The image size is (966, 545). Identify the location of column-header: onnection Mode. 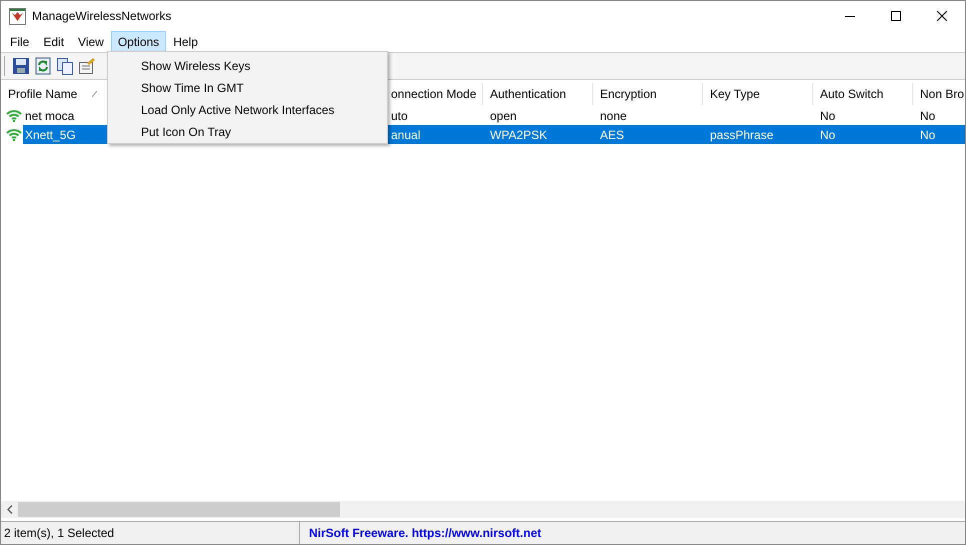
(436, 94).